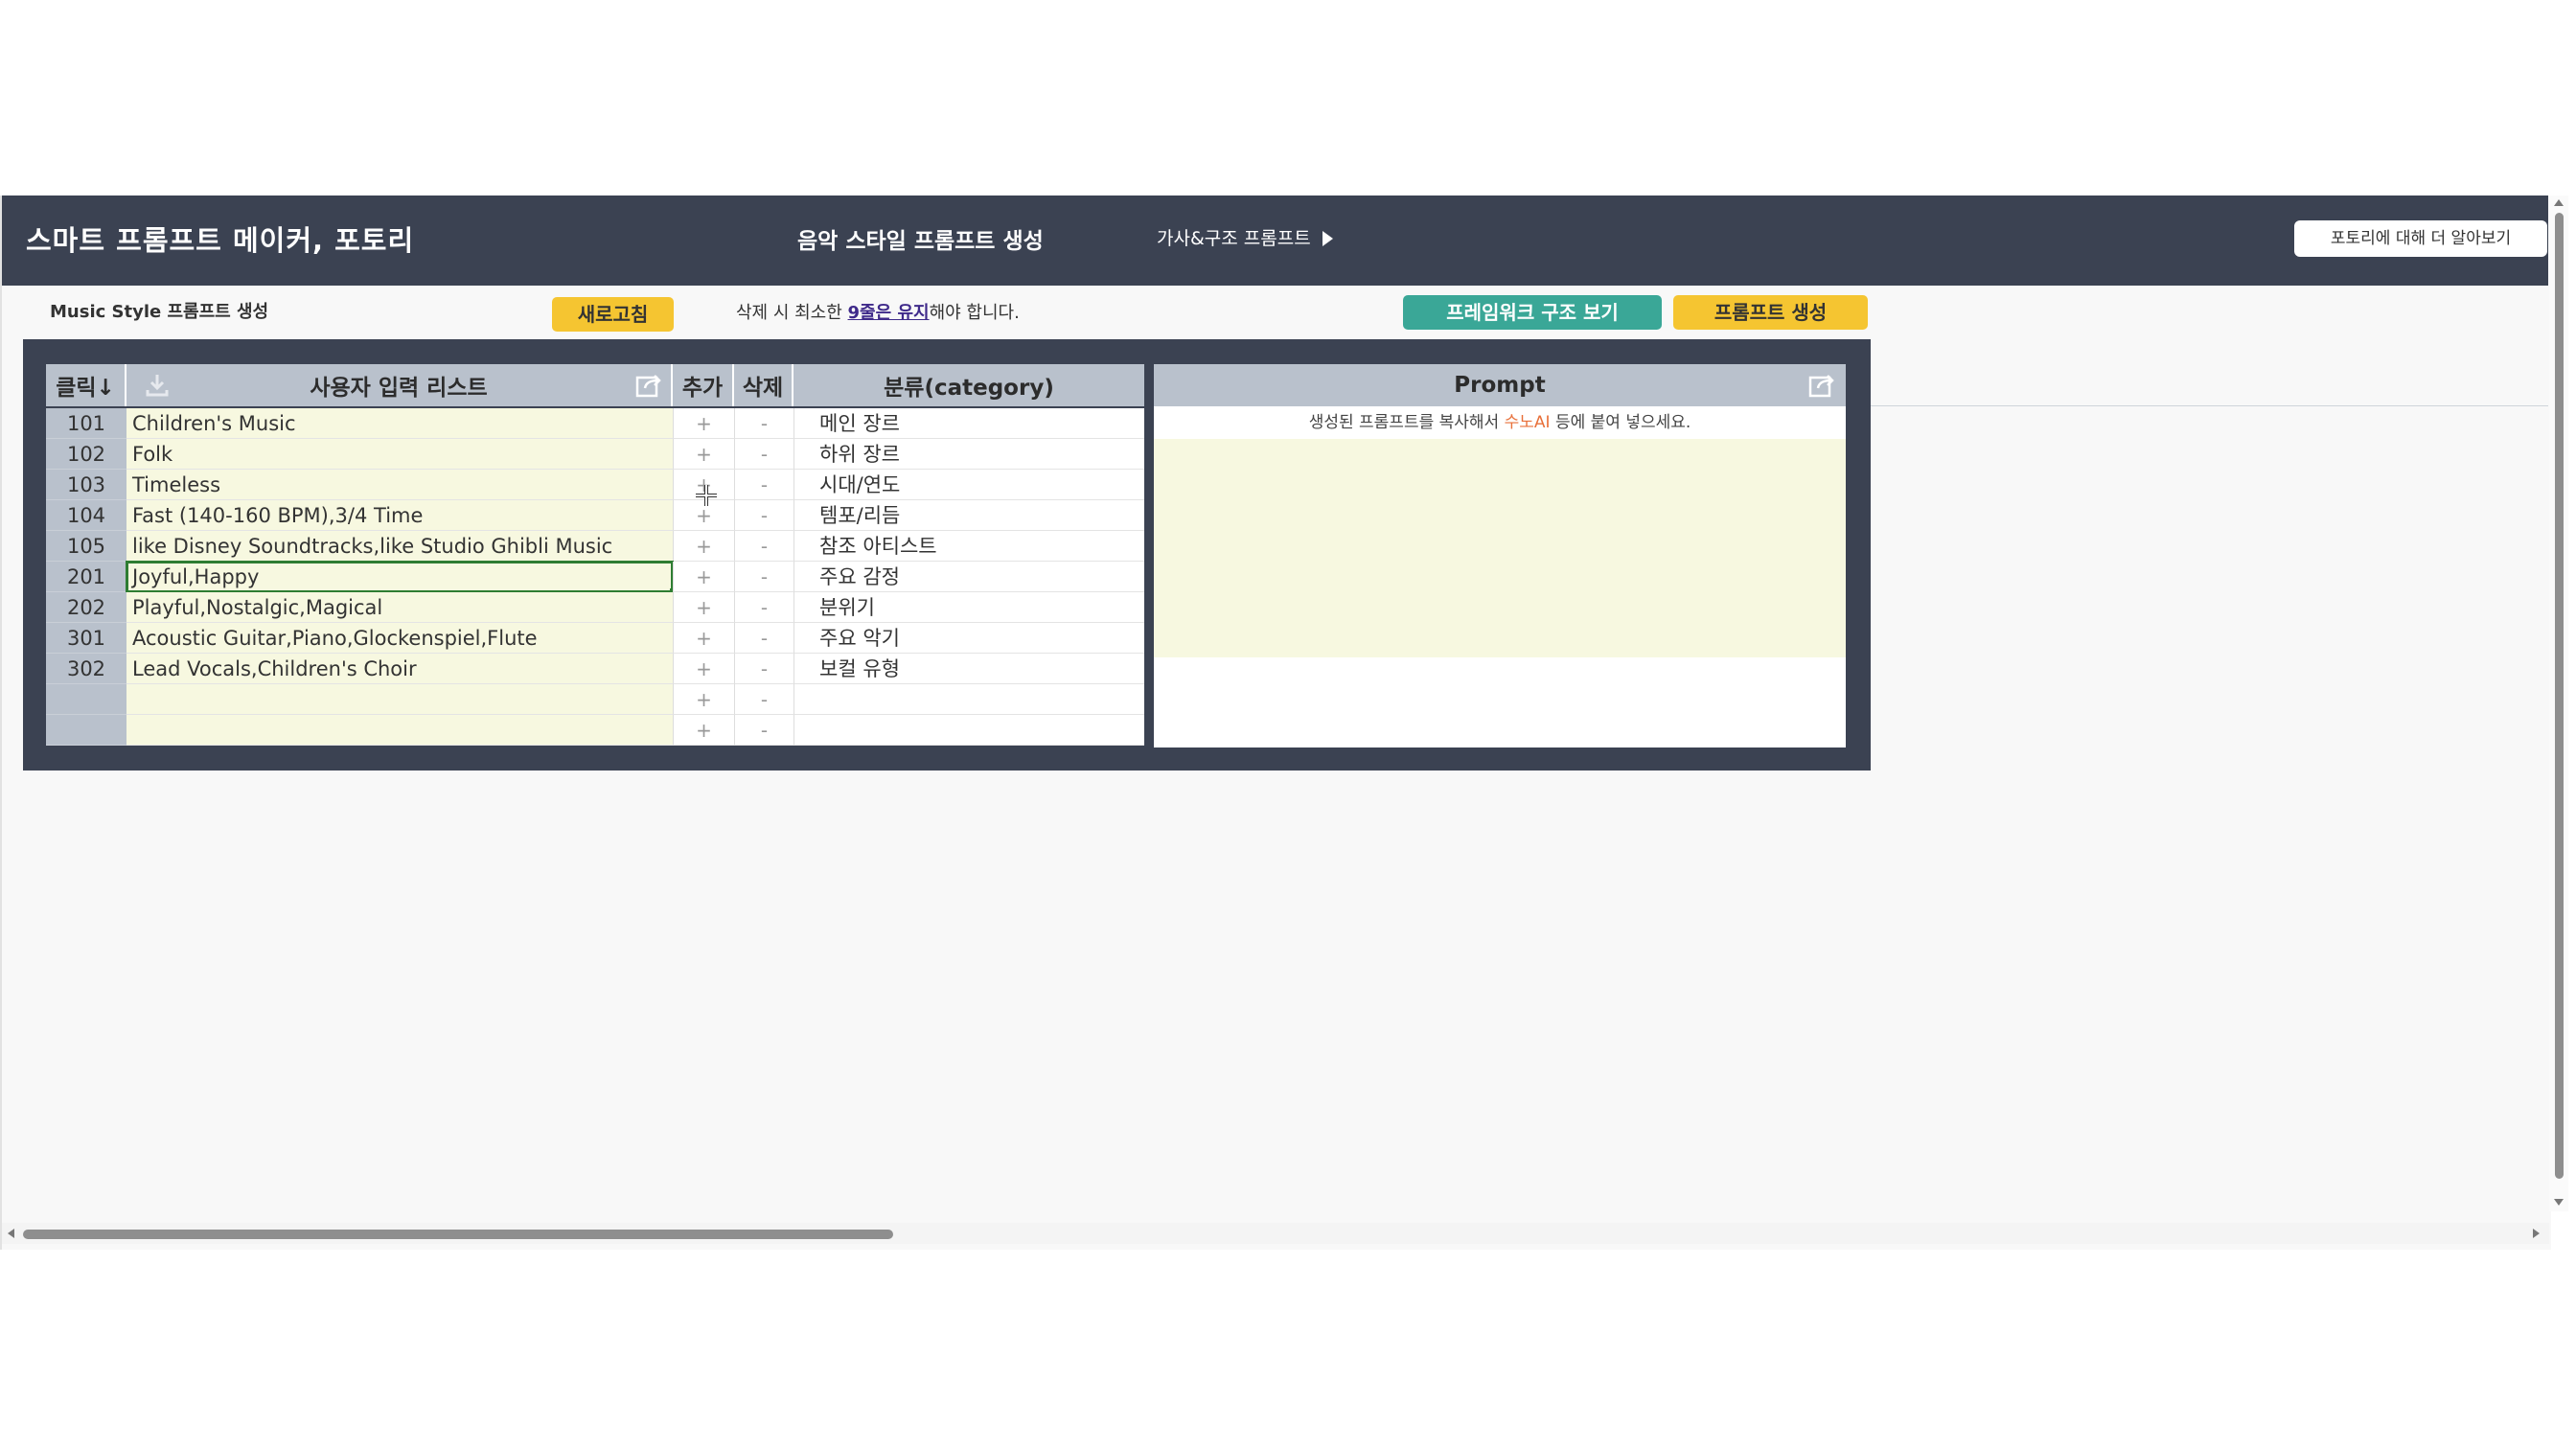 Image resolution: width=2576 pixels, height=1449 pixels. Describe the element at coordinates (399, 485) in the screenshot. I see `user-input-cell: Timeless` at that location.